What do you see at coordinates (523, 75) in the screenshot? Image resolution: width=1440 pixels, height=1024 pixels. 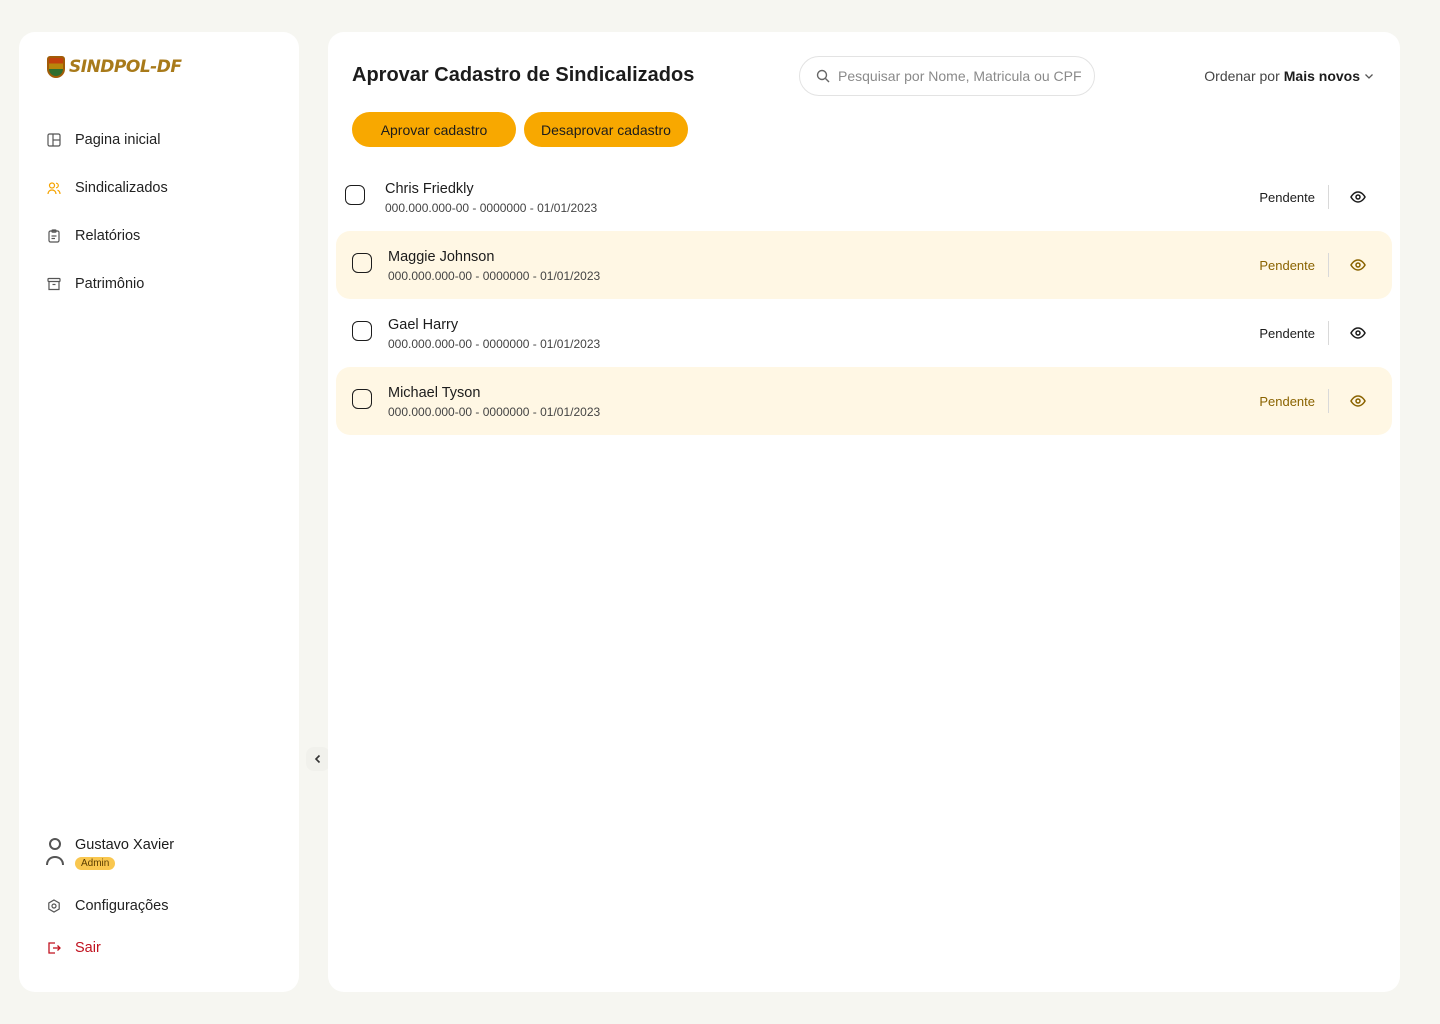 I see `page-title: Aprovar Cadastro de Sindicalizados` at bounding box center [523, 75].